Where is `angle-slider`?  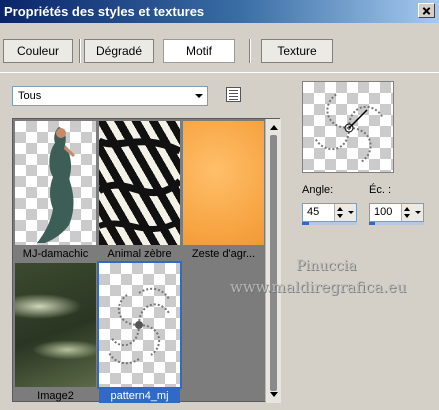
angle-slider is located at coordinates (329, 223).